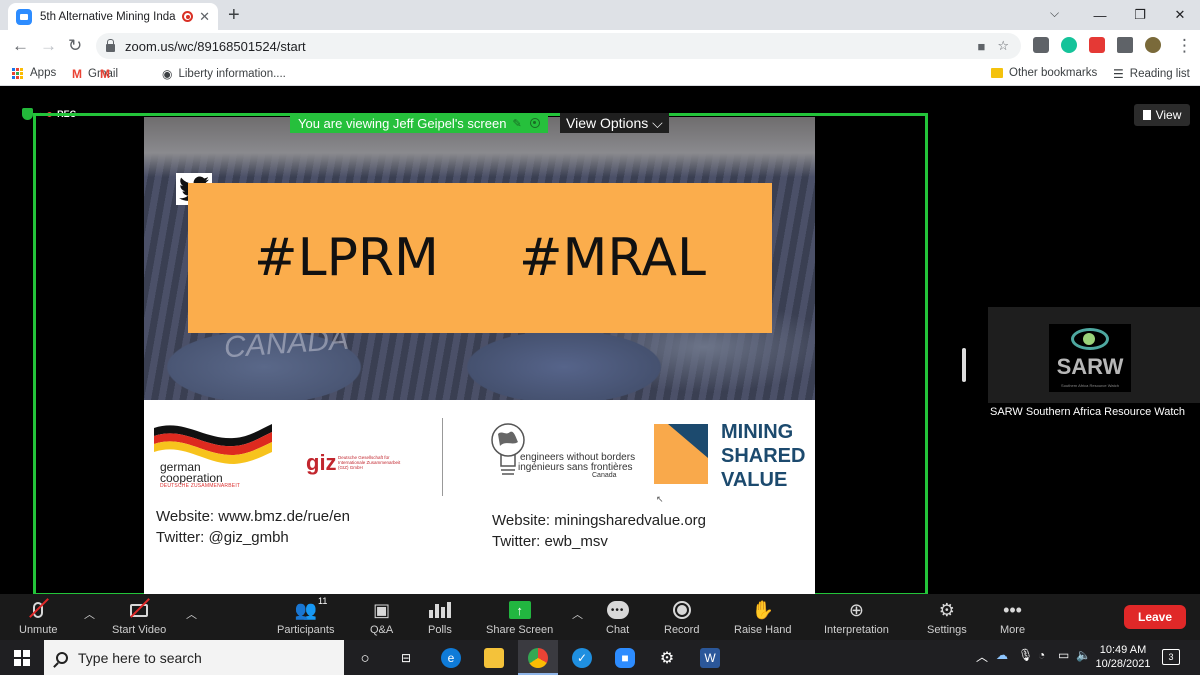 This screenshot has width=1200, height=675. I want to click on zoom-favicon-icon, so click(24, 16).